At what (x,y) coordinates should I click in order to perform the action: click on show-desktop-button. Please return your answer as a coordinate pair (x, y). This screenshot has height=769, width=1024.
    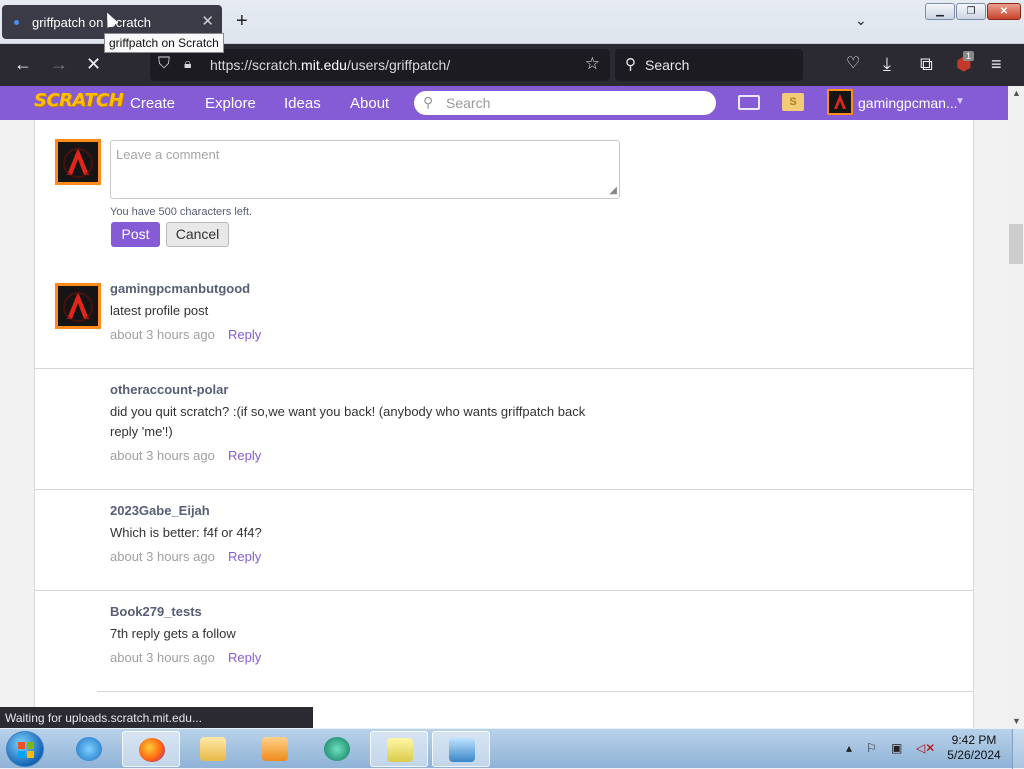
    Looking at the image, I should click on (1018, 749).